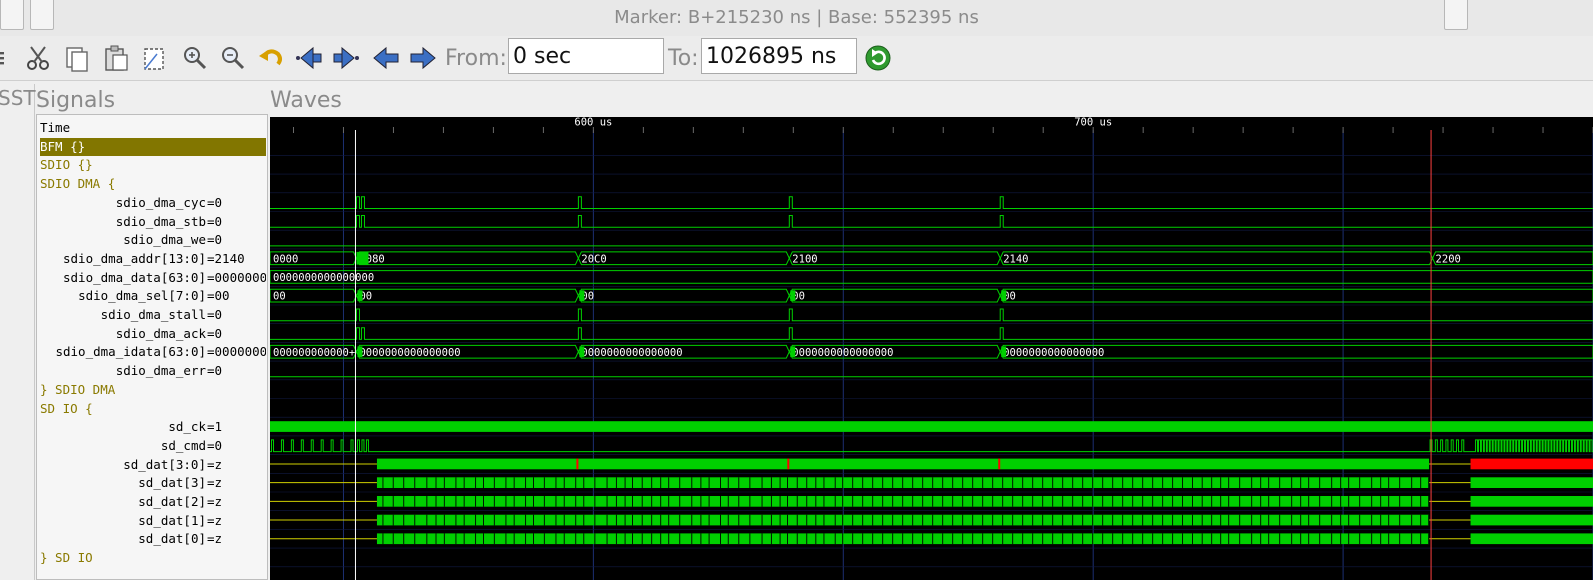 The width and height of the screenshot is (1593, 580). I want to click on signal-row: sdio_dma_we =0, so click(153, 240).